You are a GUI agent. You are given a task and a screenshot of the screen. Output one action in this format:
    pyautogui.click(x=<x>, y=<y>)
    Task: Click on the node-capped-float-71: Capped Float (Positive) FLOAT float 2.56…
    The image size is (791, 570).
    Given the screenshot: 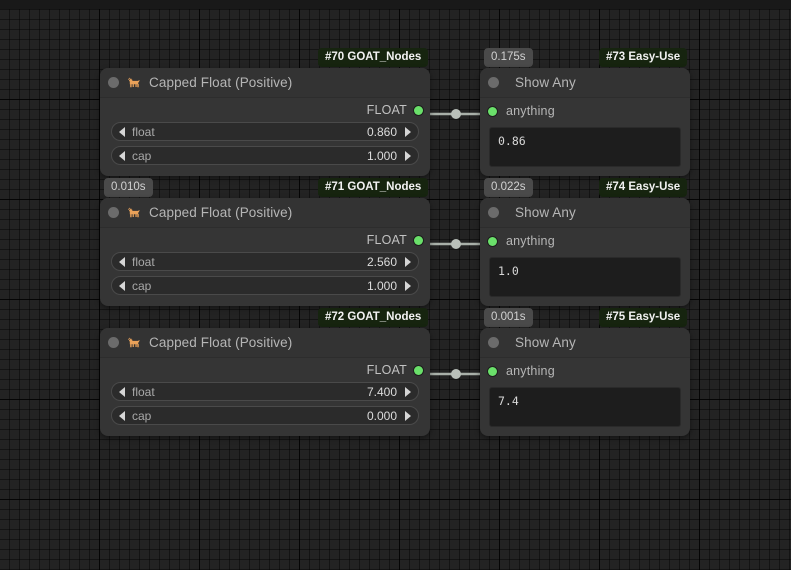 What is the action you would take?
    pyautogui.click(x=265, y=252)
    